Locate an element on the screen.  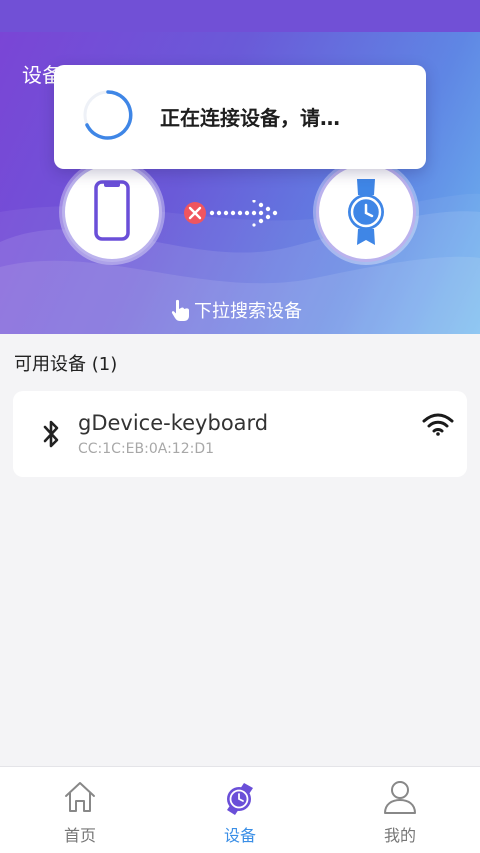
bottom-tab-bar: 首页 设备 我的 is located at coordinates (240, 809).